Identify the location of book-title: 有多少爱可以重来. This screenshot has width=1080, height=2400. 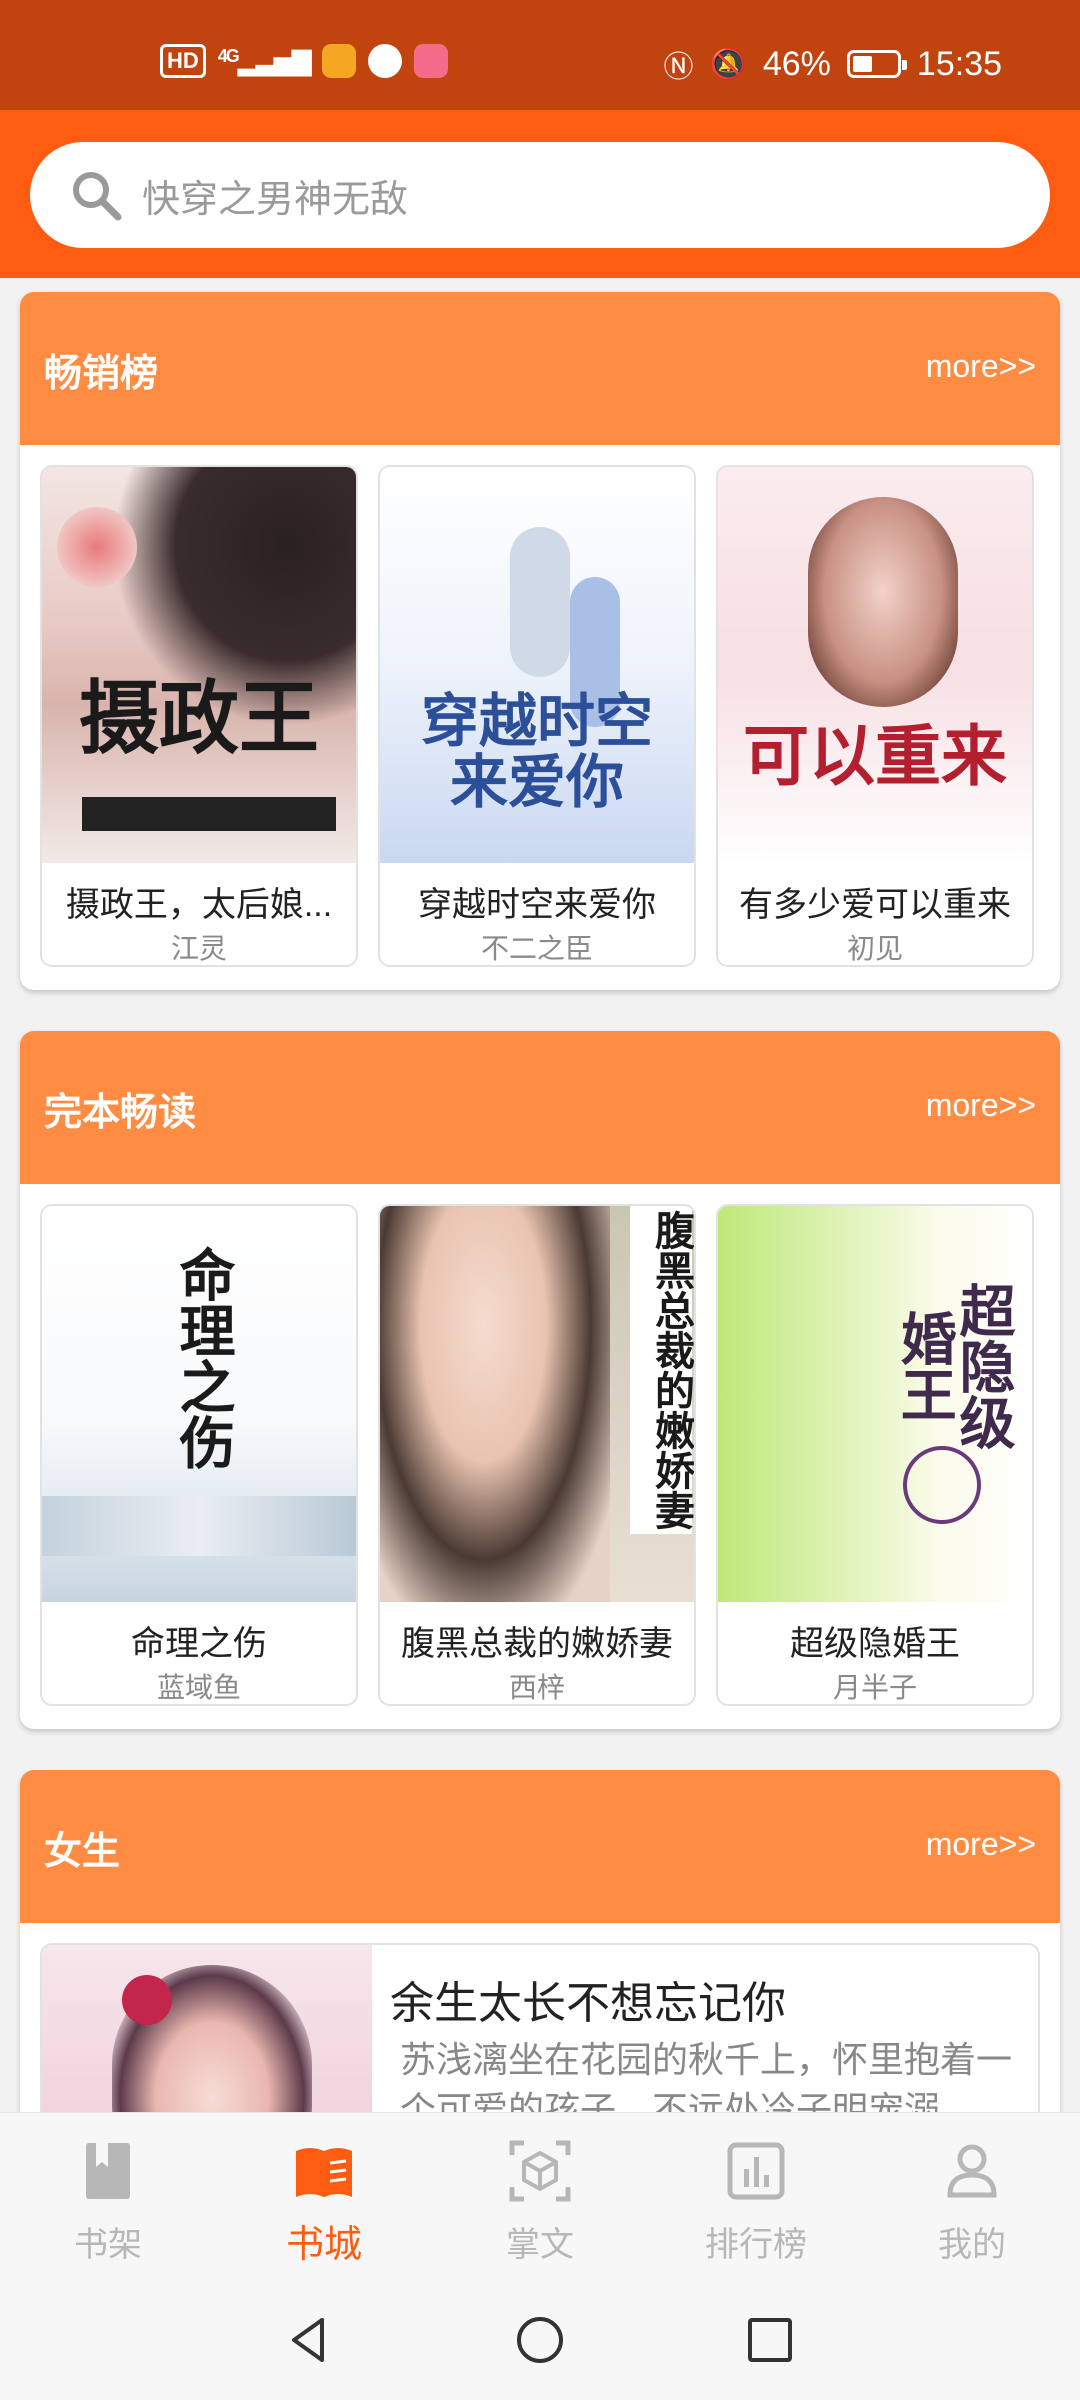
(875, 905).